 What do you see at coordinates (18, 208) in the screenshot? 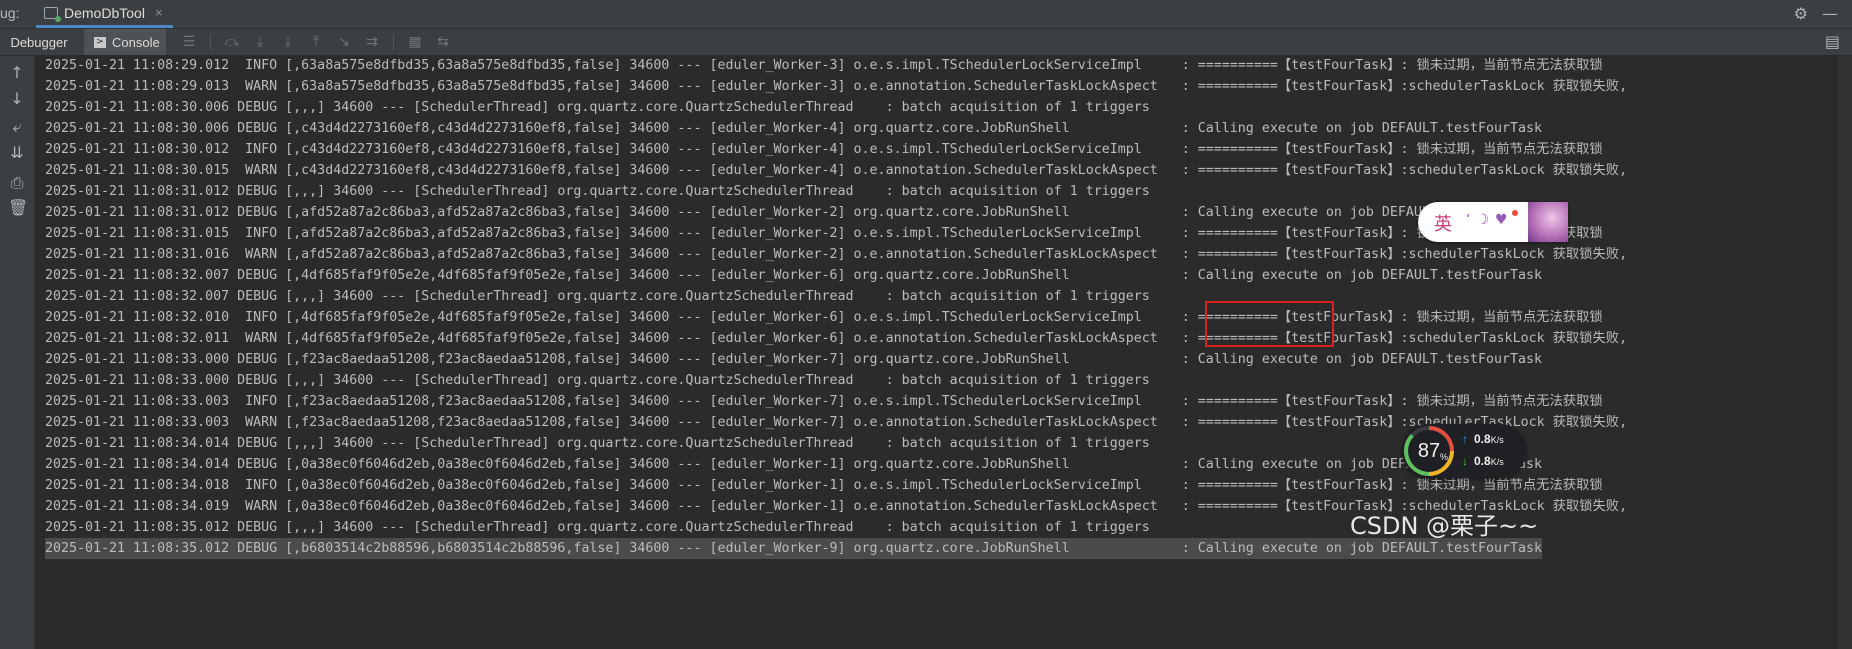
I see `clear-all-trash-icon: 🗑` at bounding box center [18, 208].